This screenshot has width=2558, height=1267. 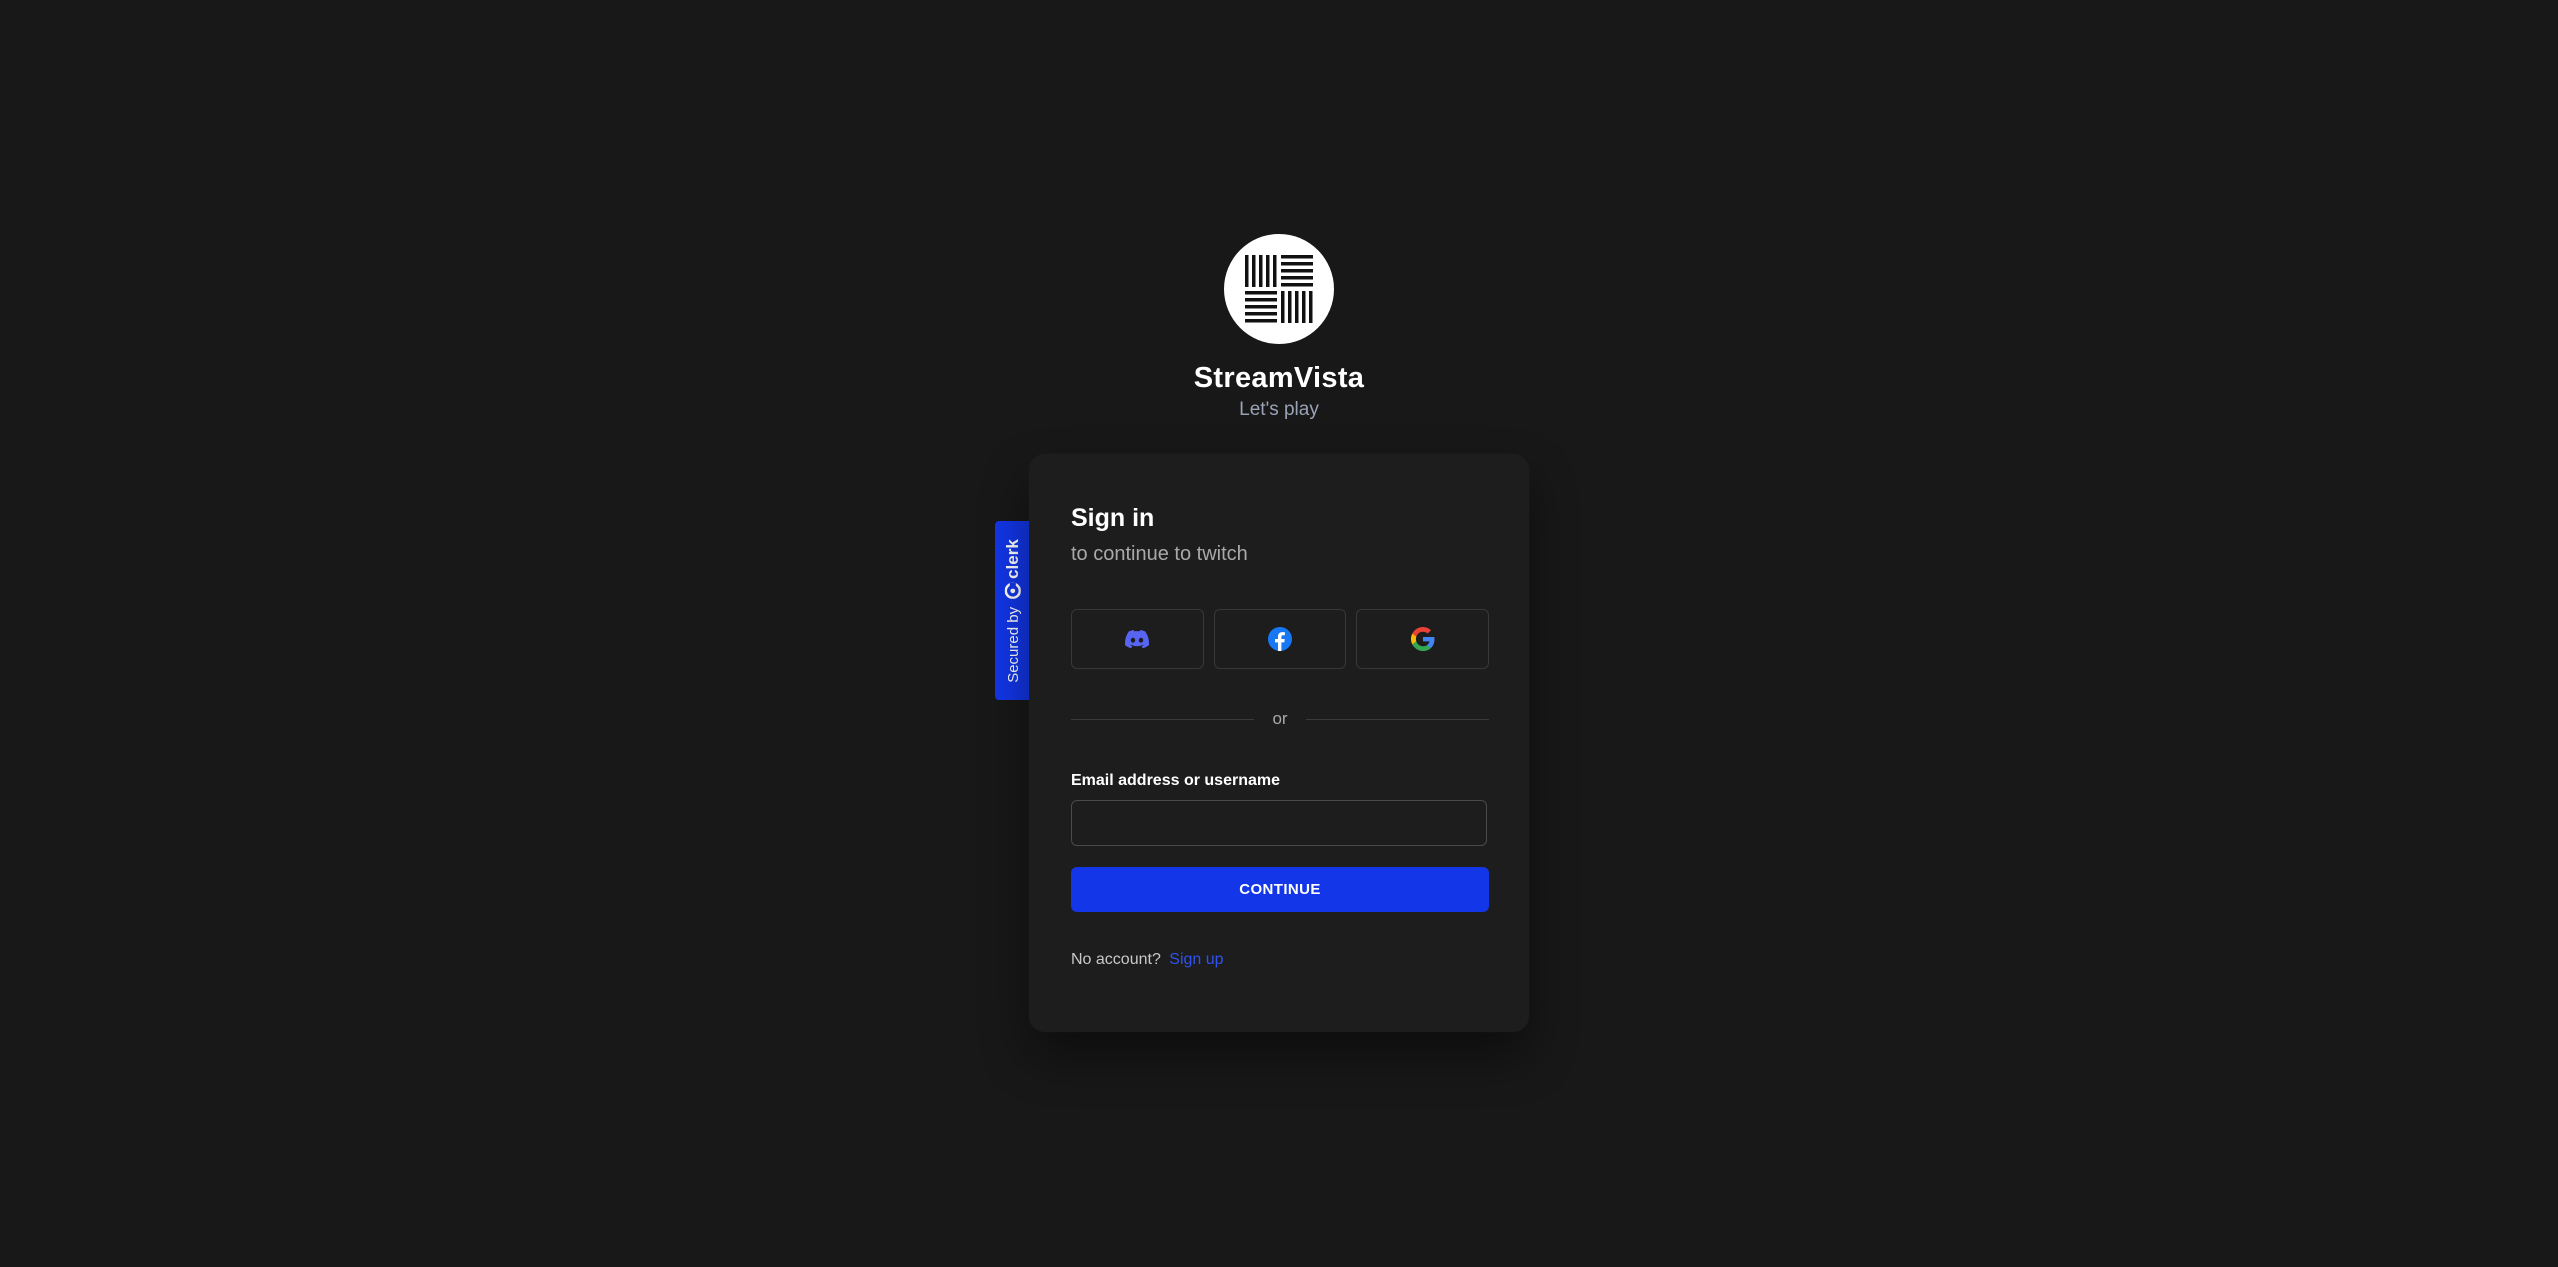 I want to click on clerk-brand-label: clerk, so click(x=1012, y=558).